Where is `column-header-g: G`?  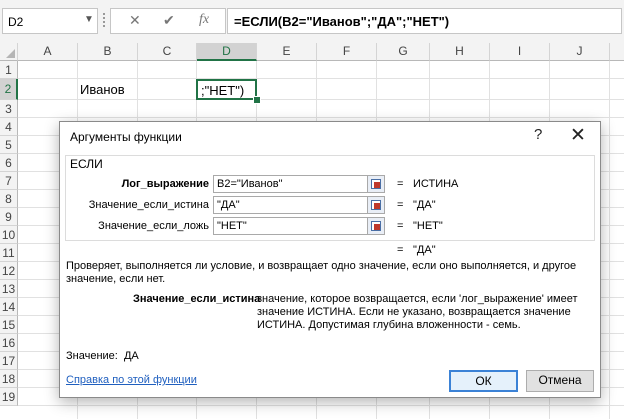
column-header-g: G is located at coordinates (403, 52).